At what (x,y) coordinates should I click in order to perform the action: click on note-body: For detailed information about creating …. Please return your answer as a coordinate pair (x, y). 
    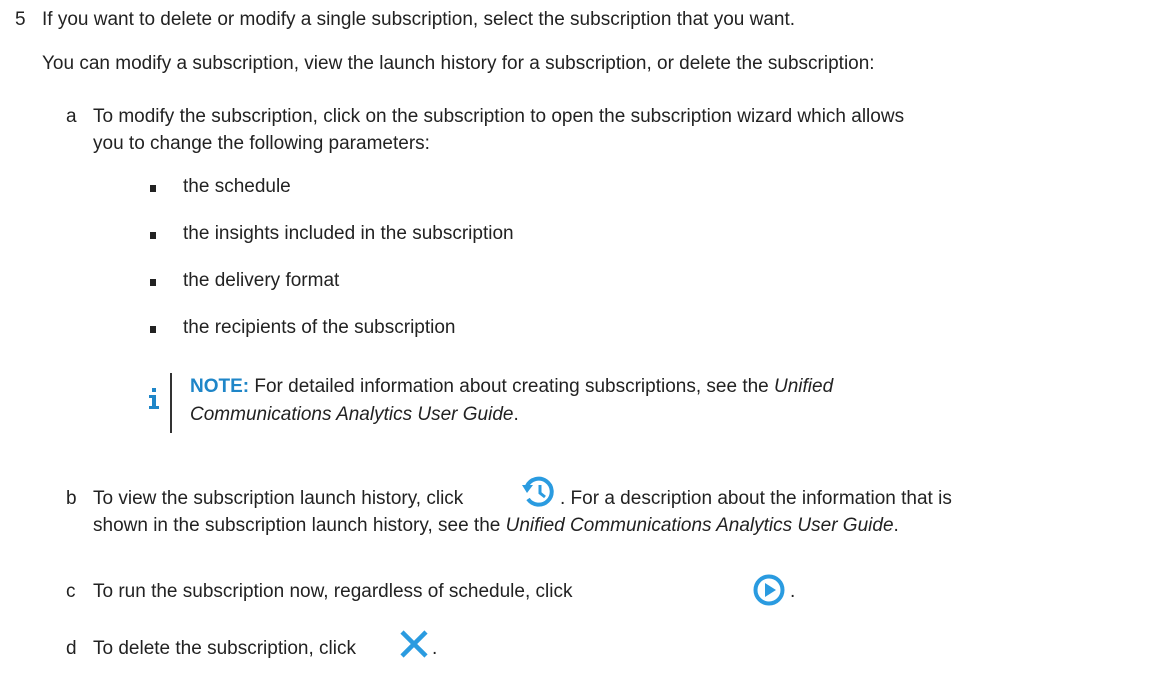
    Looking at the image, I should click on (512, 386).